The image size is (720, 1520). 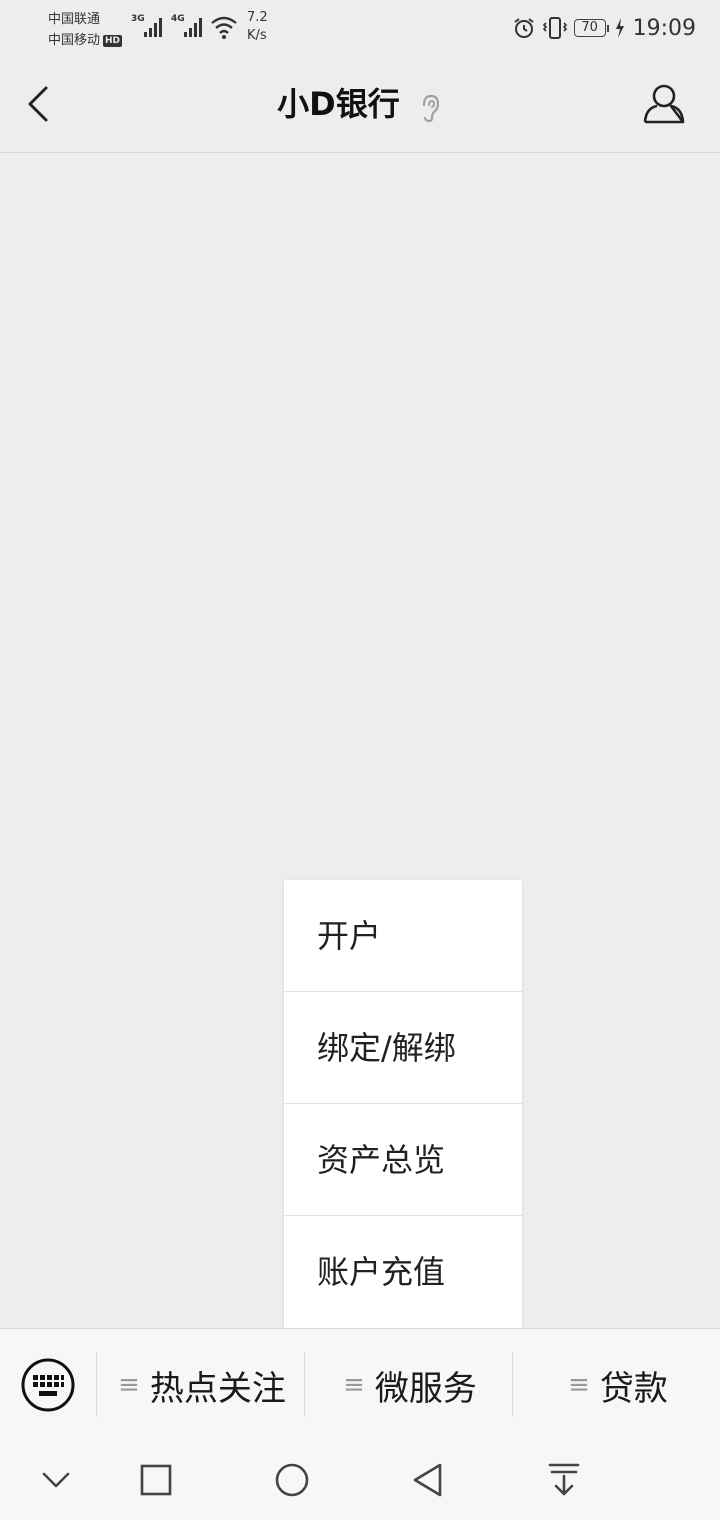 What do you see at coordinates (113, 41) in the screenshot?
I see `hd-badge: HD` at bounding box center [113, 41].